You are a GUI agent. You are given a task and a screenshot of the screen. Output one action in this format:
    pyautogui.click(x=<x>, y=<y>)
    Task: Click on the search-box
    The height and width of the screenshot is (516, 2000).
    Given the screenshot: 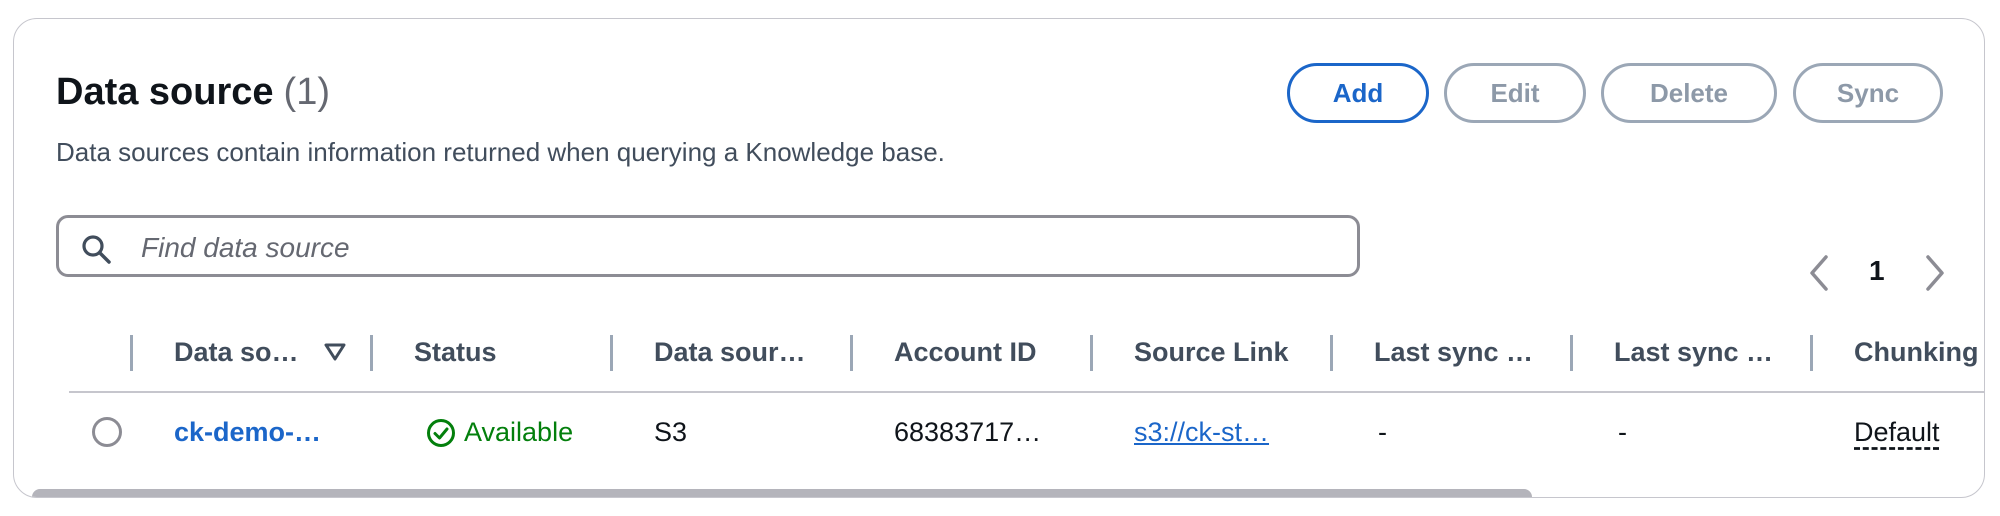 What is the action you would take?
    pyautogui.click(x=708, y=246)
    